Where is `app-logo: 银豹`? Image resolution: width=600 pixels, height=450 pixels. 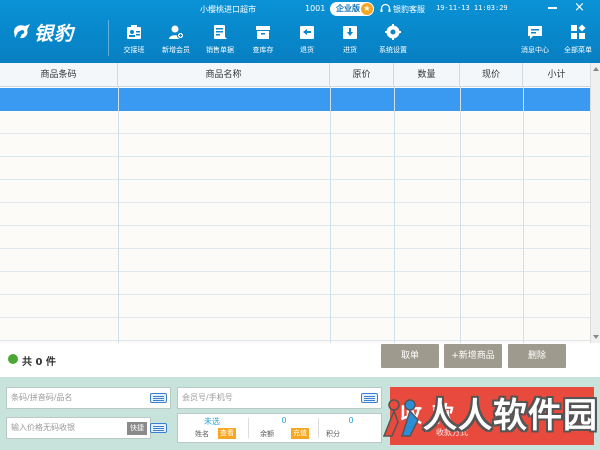 app-logo: 银豹 is located at coordinates (43, 32).